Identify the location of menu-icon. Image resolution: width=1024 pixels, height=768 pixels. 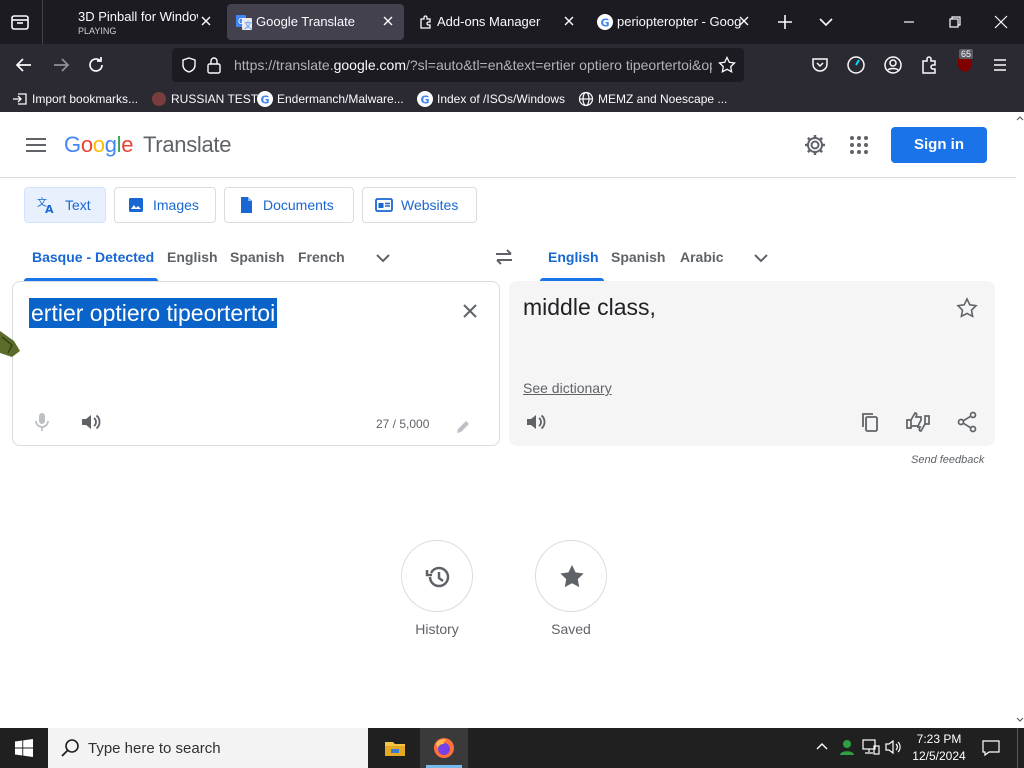
(1000, 65).